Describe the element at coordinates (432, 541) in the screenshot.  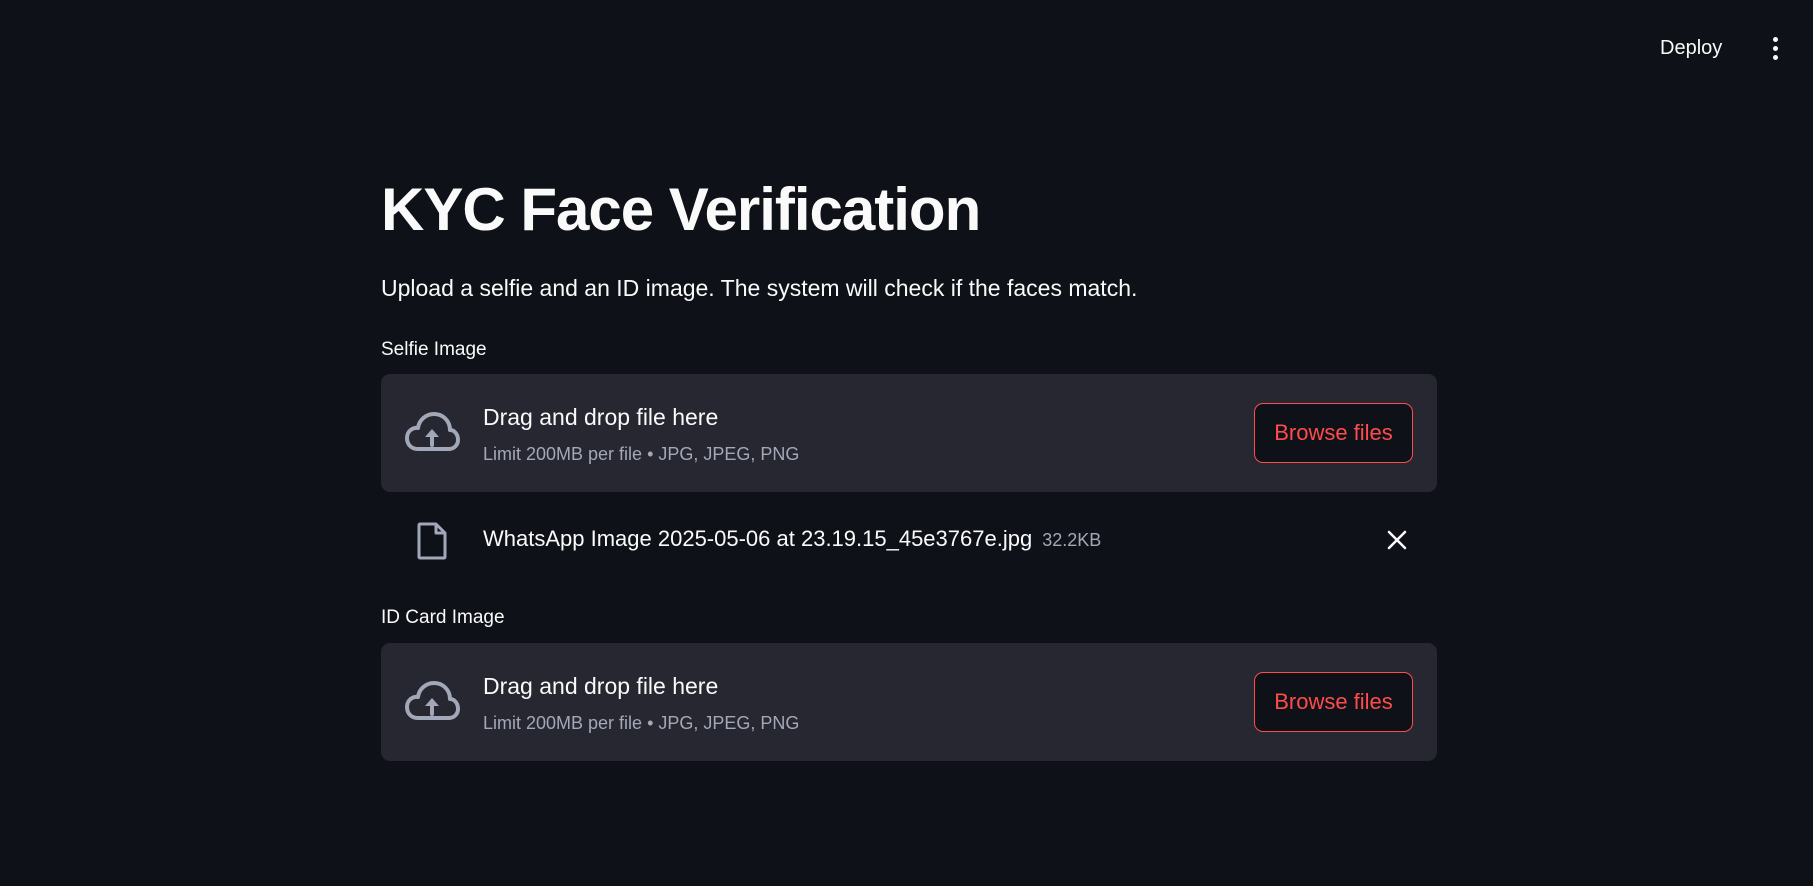
I see `file-icon` at that location.